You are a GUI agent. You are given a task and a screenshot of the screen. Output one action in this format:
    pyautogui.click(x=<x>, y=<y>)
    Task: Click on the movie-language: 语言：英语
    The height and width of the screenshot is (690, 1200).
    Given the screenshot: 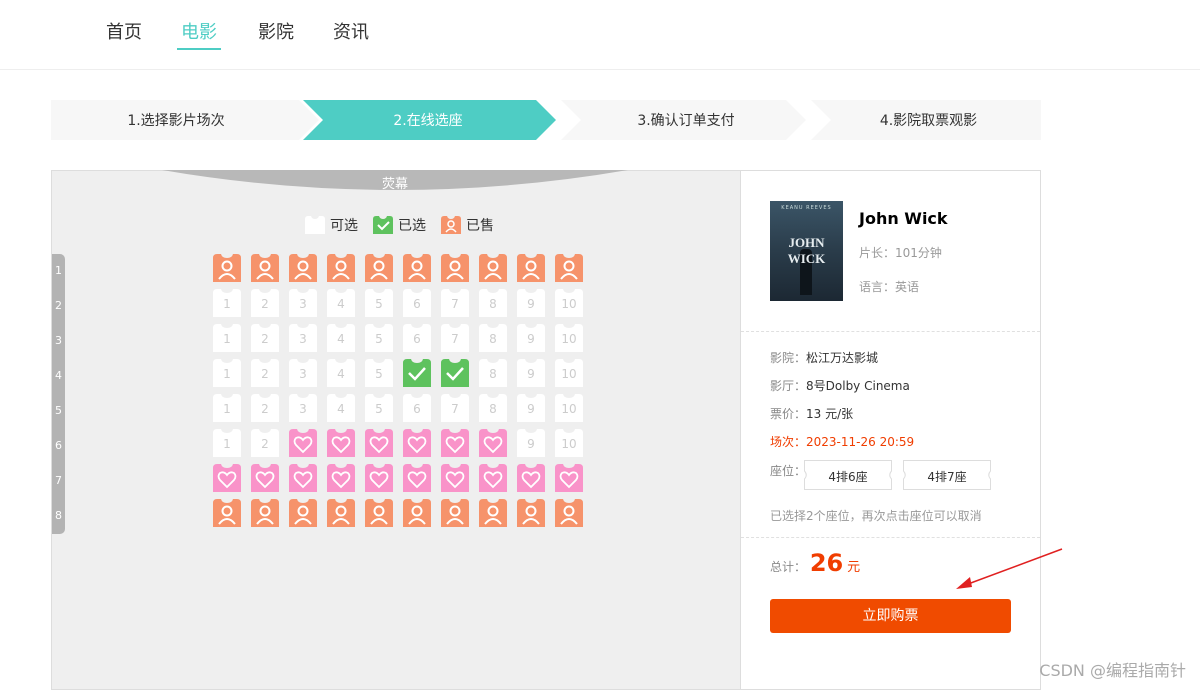 What is the action you would take?
    pyautogui.click(x=889, y=287)
    